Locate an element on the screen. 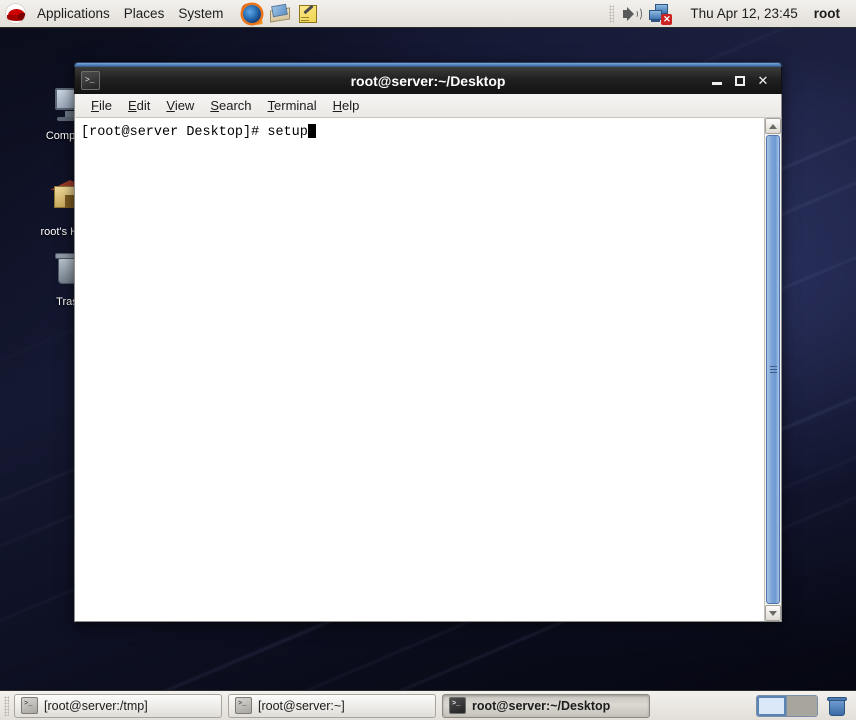 The height and width of the screenshot is (720, 856). network-disconnected-icon: ✕ is located at coordinates (660, 14).